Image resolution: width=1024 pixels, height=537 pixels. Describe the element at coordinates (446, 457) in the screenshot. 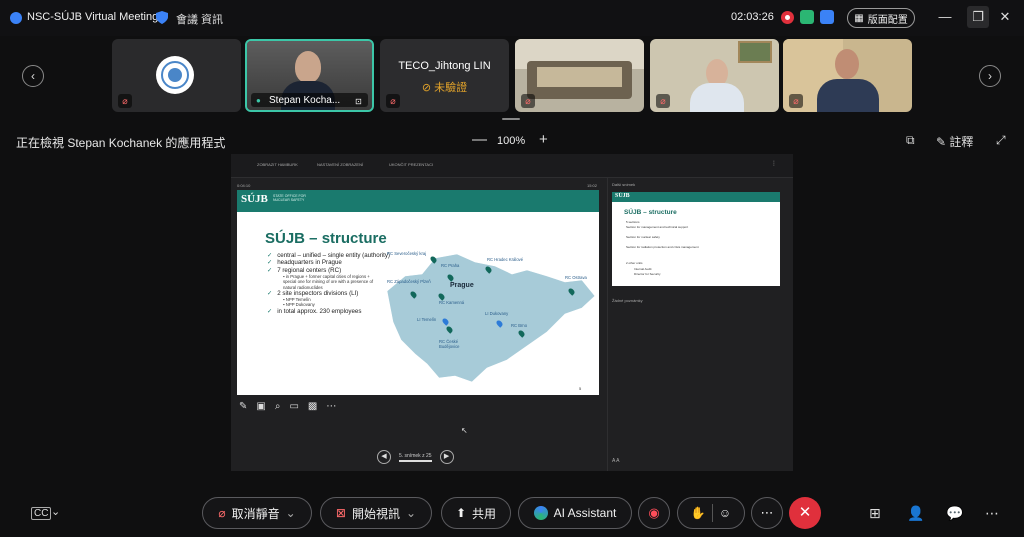

I see `next-slide-button: ▶` at that location.